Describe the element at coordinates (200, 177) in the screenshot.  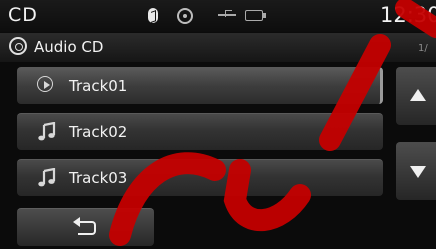
I see `track-item: Track03` at that location.